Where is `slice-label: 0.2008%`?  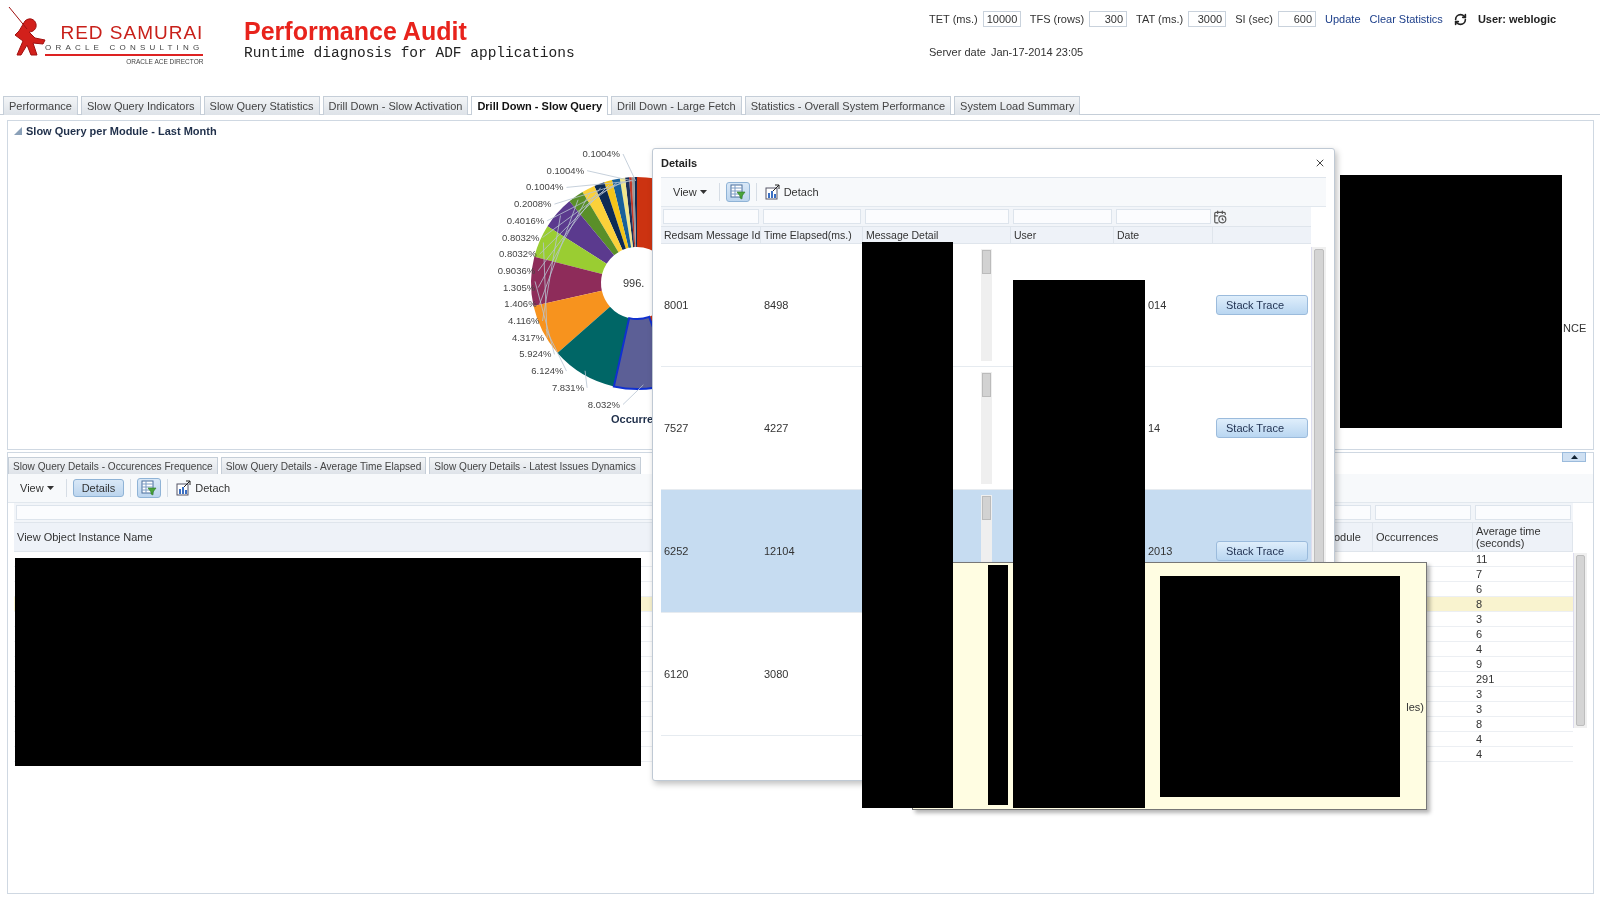 slice-label: 0.2008% is located at coordinates (533, 204).